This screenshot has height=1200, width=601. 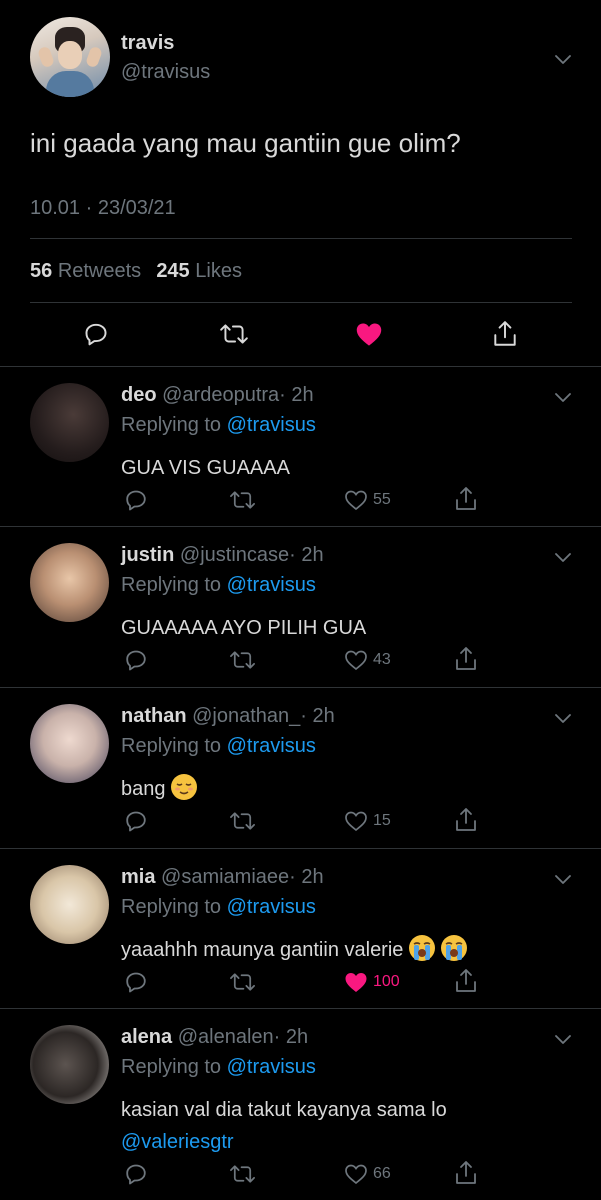 I want to click on reply-body: GUA VIS GUAAAA, so click(x=205, y=468).